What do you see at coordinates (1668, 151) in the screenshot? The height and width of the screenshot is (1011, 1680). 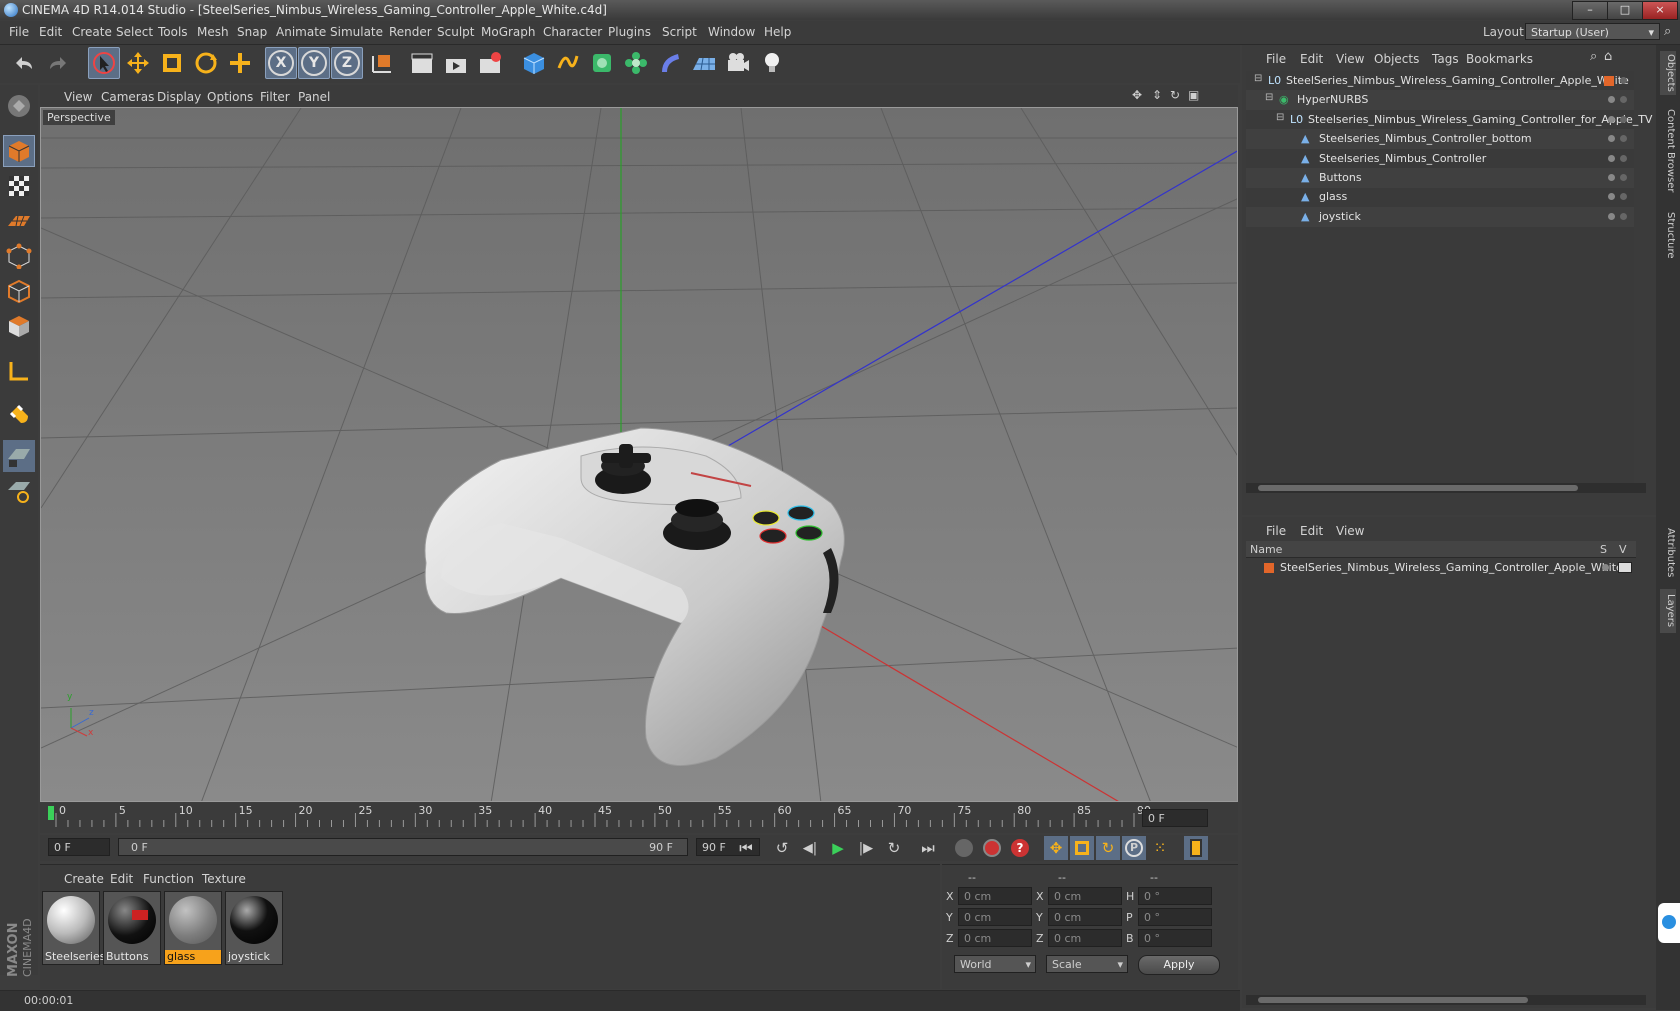 I see `tab-content-browser: Content Browser` at bounding box center [1668, 151].